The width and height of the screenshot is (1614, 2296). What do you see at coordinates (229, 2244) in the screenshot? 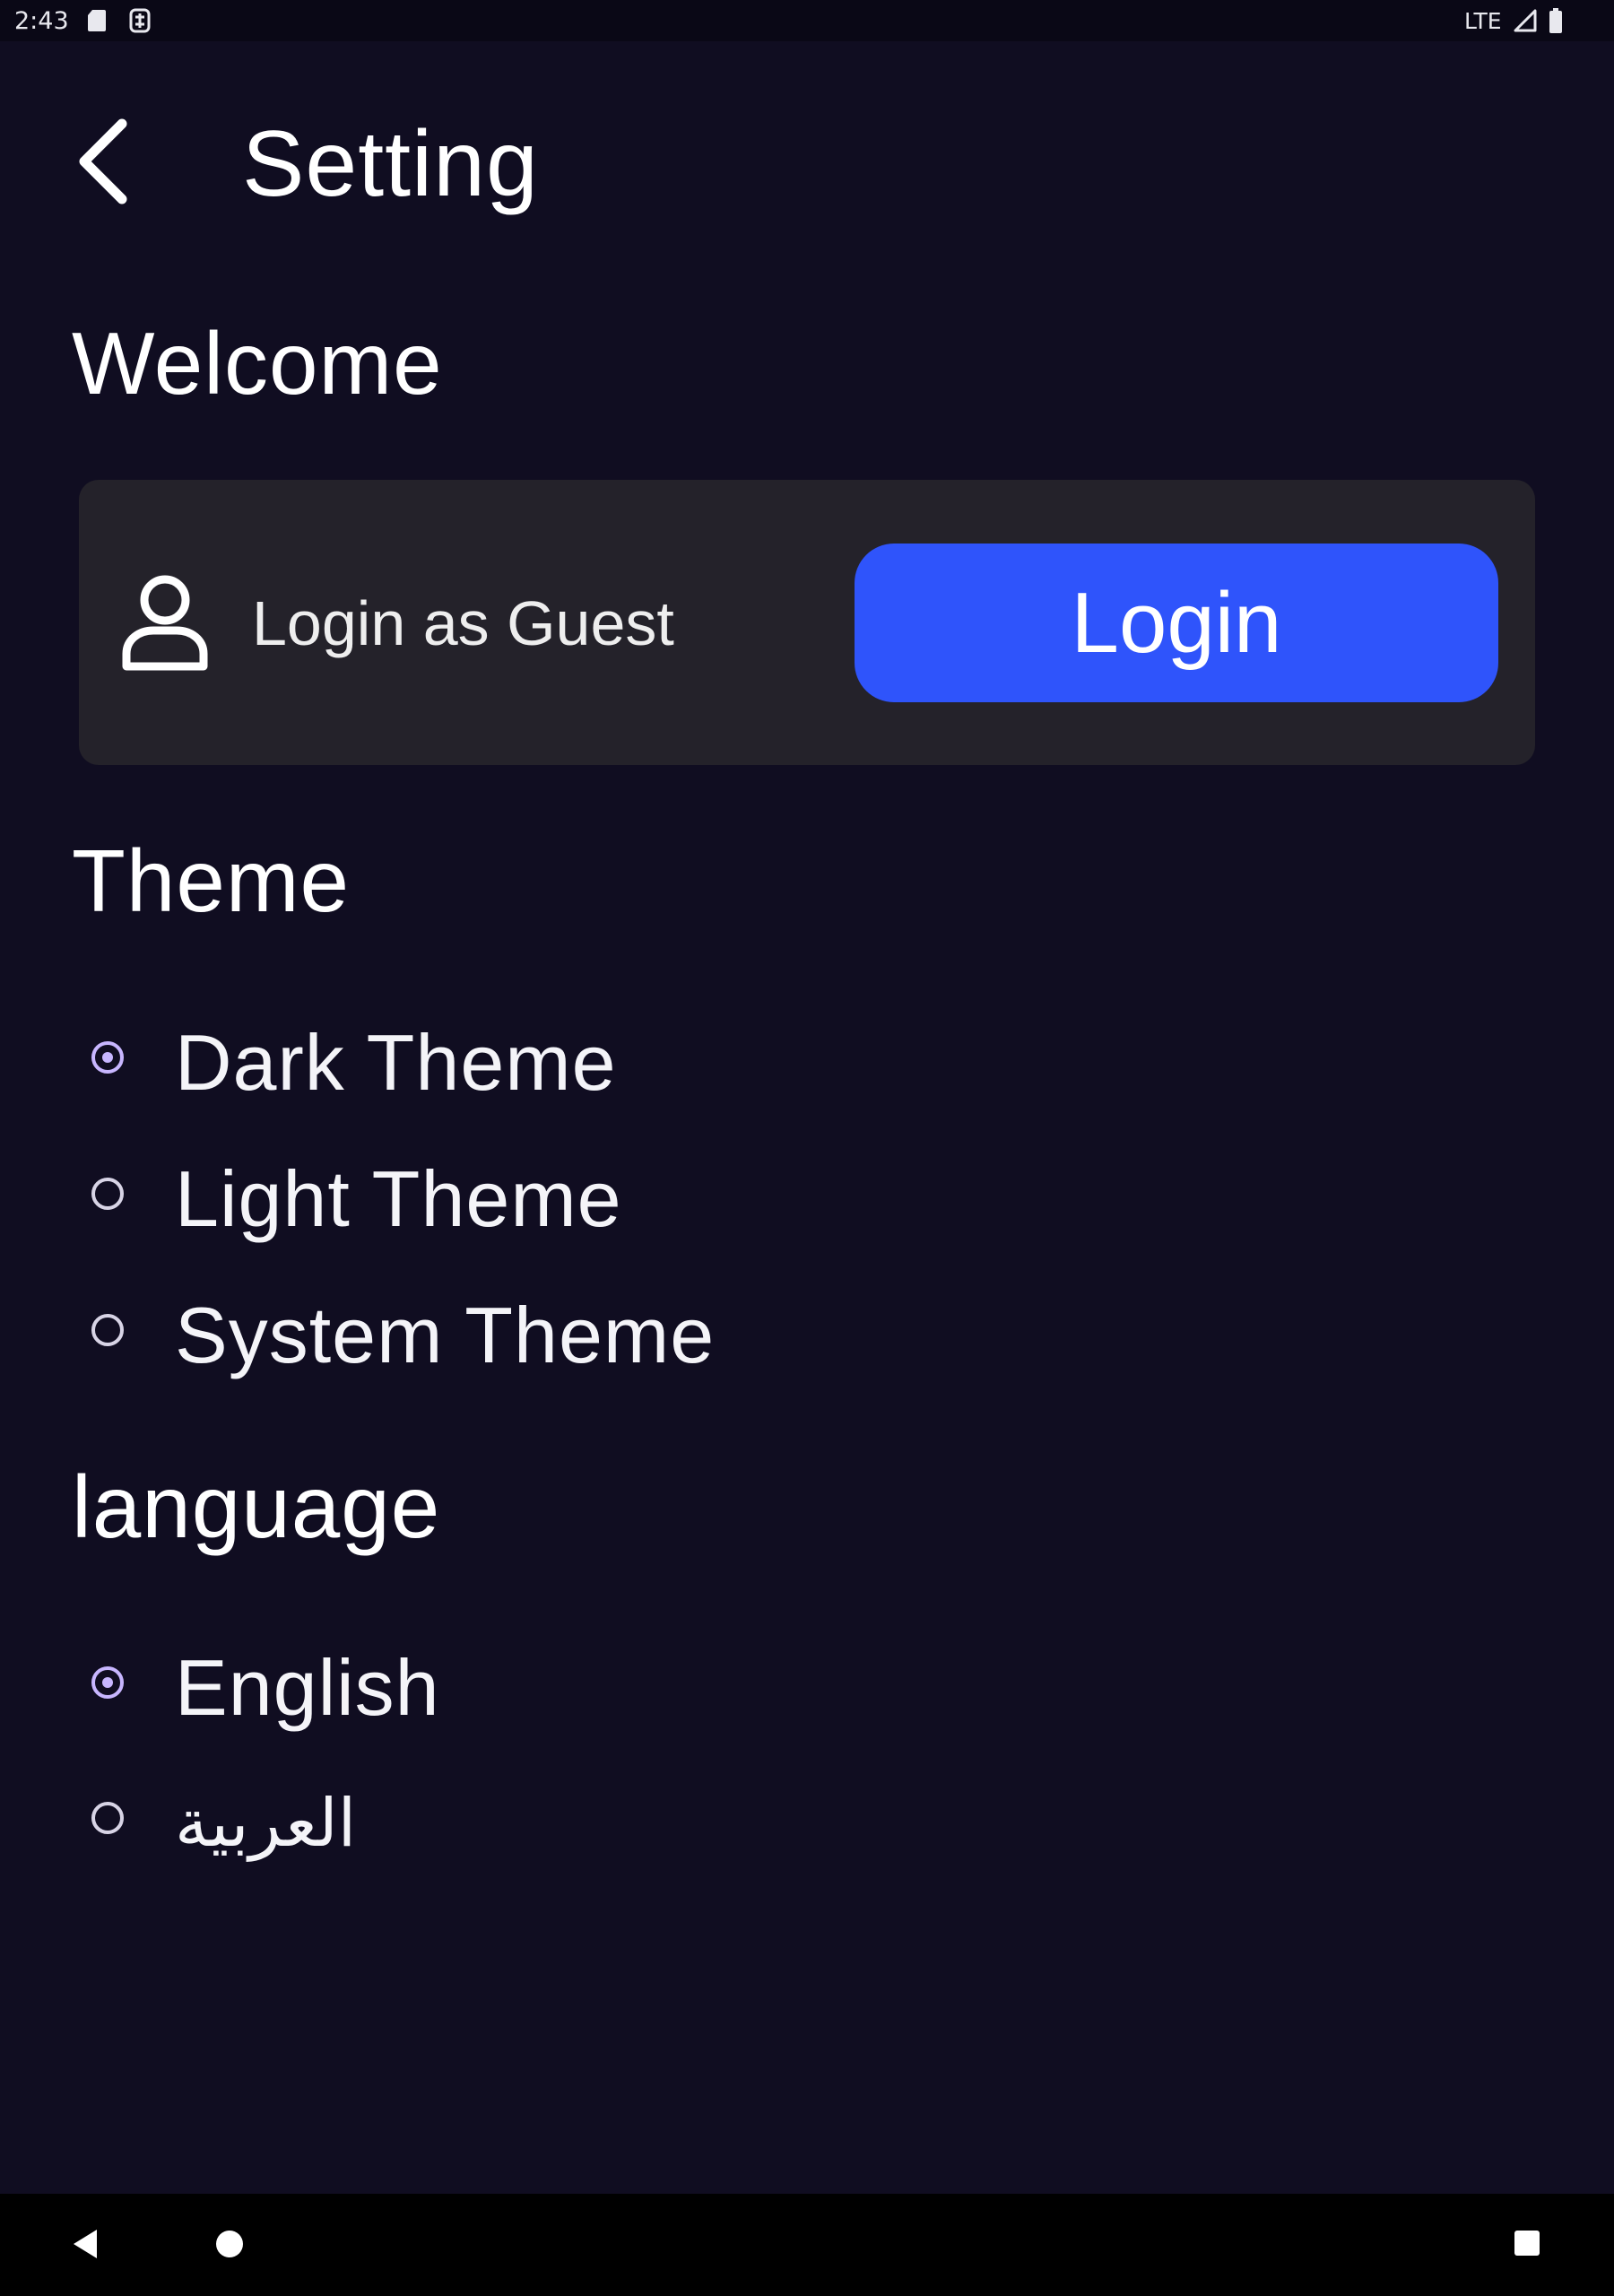
I see `nav-home-icon` at bounding box center [229, 2244].